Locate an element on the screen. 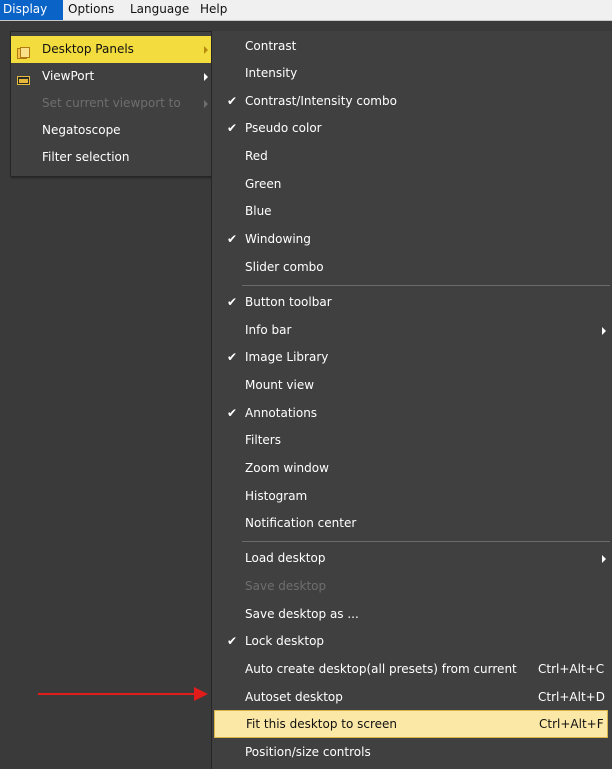 The height and width of the screenshot is (769, 612). menu-item-image-library: ✔ Image Library is located at coordinates (412, 357).